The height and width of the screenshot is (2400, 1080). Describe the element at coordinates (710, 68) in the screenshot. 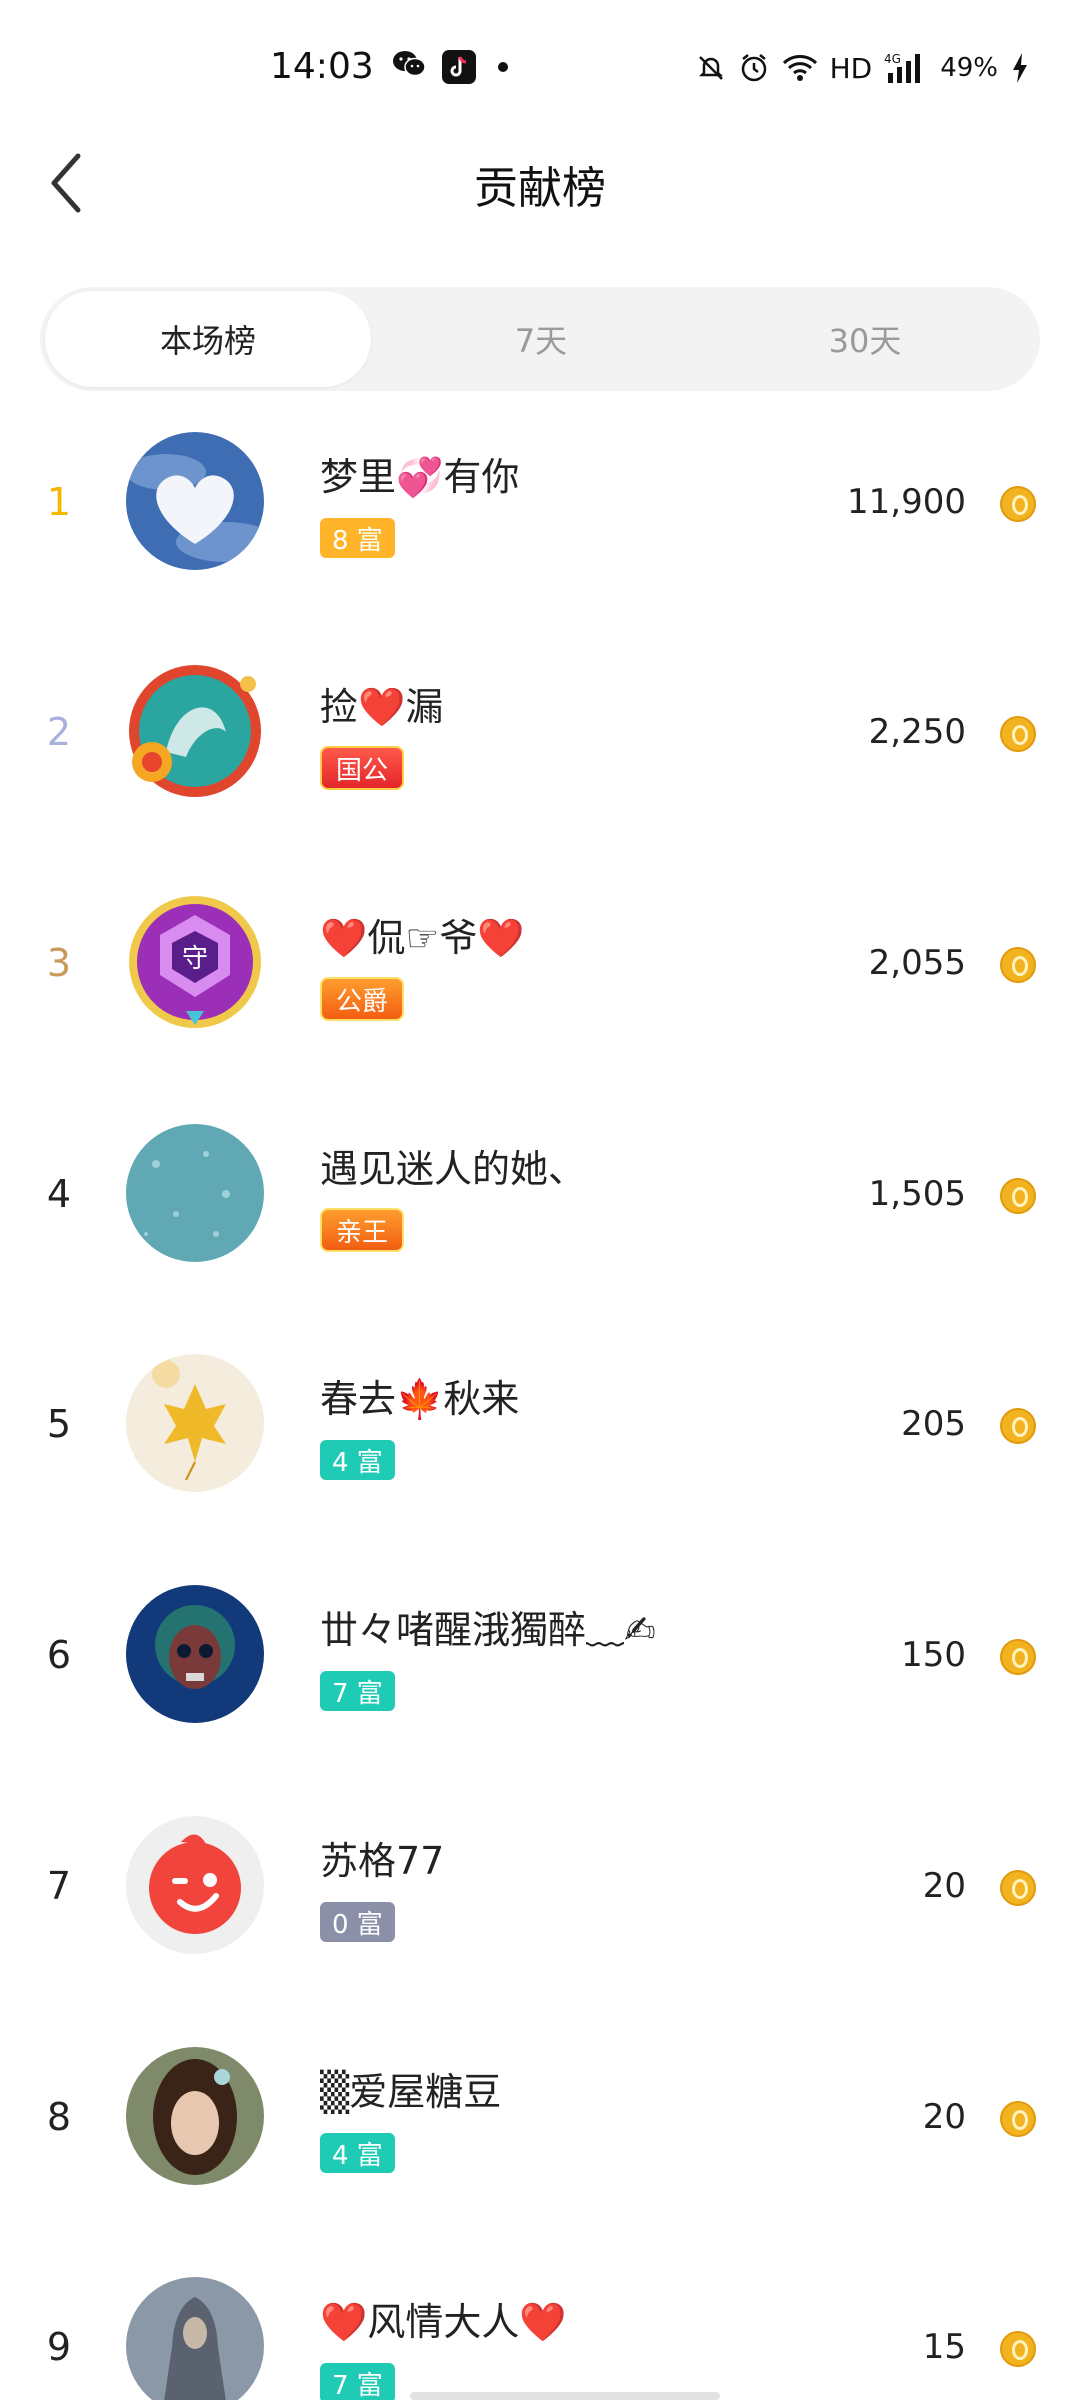

I see `mute-icon` at that location.